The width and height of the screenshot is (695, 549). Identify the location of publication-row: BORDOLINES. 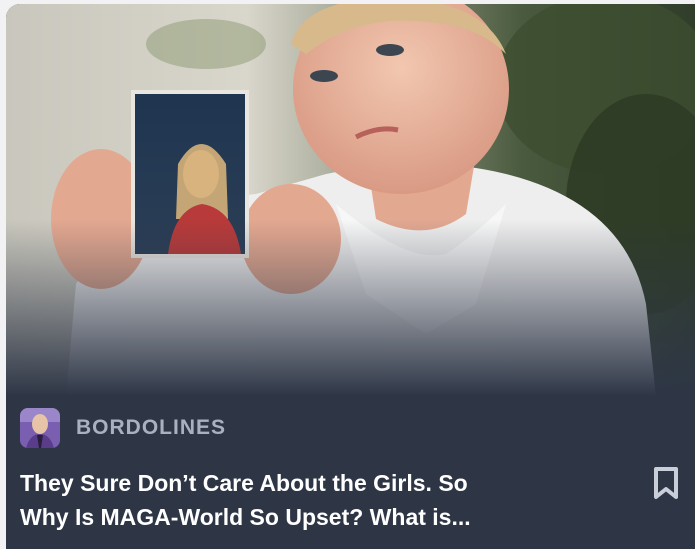
(123, 428).